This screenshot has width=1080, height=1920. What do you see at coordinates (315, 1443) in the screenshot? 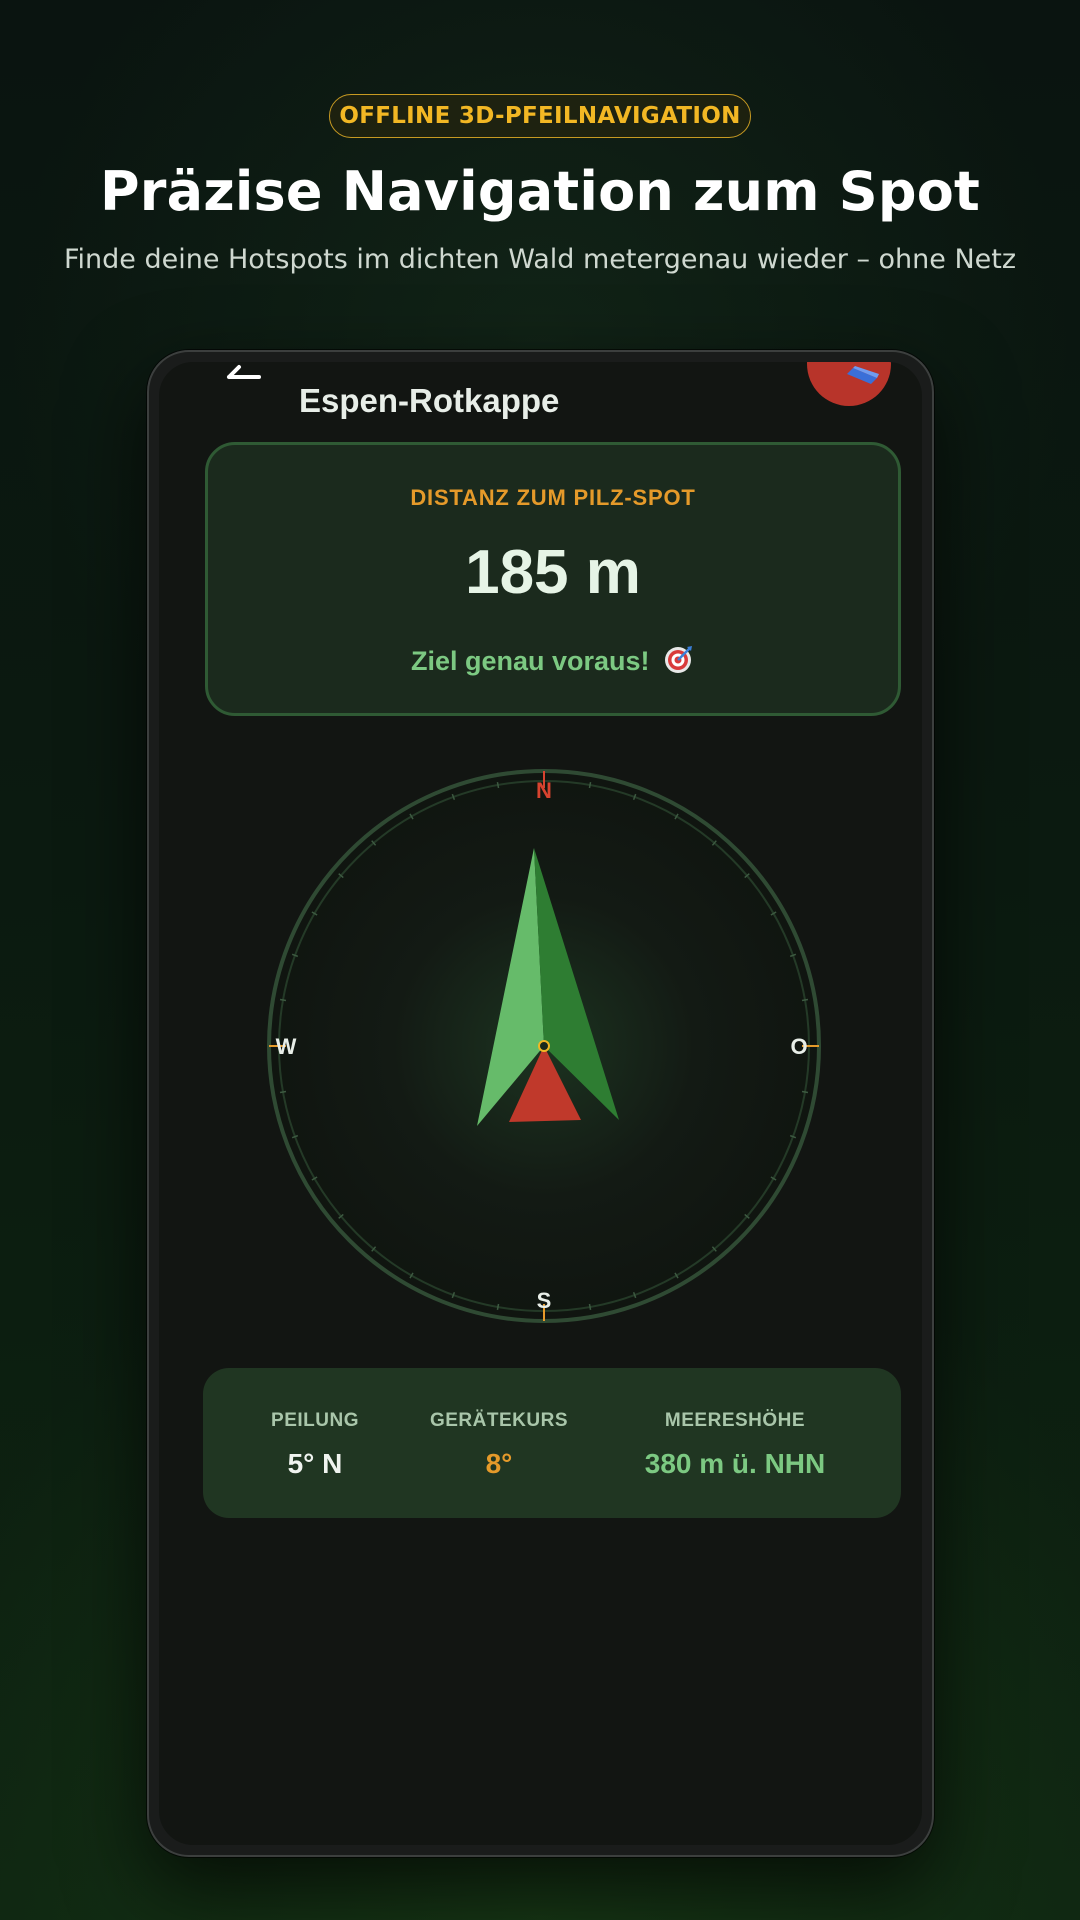
I see `stat-bearing: PEILUNG 5° N` at bounding box center [315, 1443].